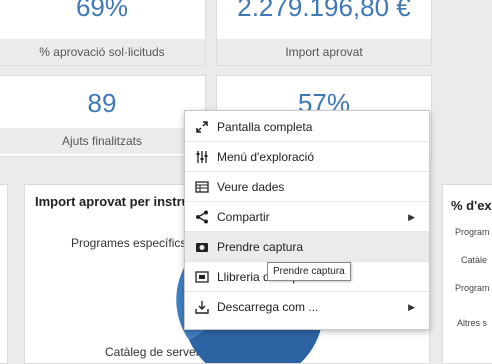 The image size is (492, 364). What do you see at coordinates (472, 323) in the screenshot?
I see `right-label-4: Altres s` at bounding box center [472, 323].